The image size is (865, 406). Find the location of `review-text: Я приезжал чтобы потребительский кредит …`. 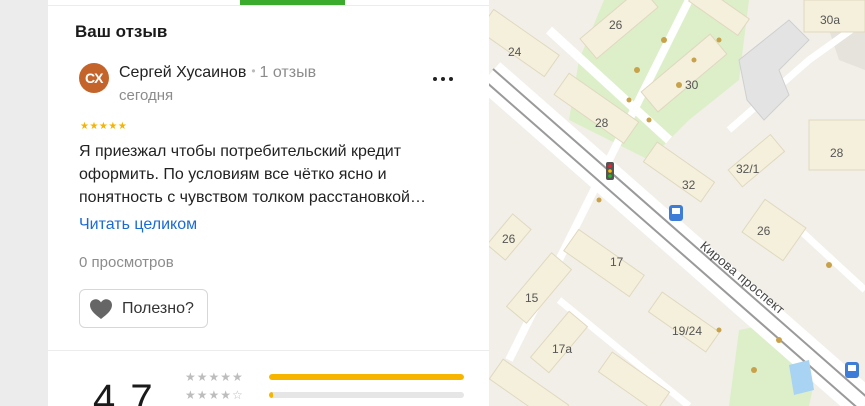

review-text: Я приезжал чтобы потребительский кредит … is located at coordinates (274, 174).